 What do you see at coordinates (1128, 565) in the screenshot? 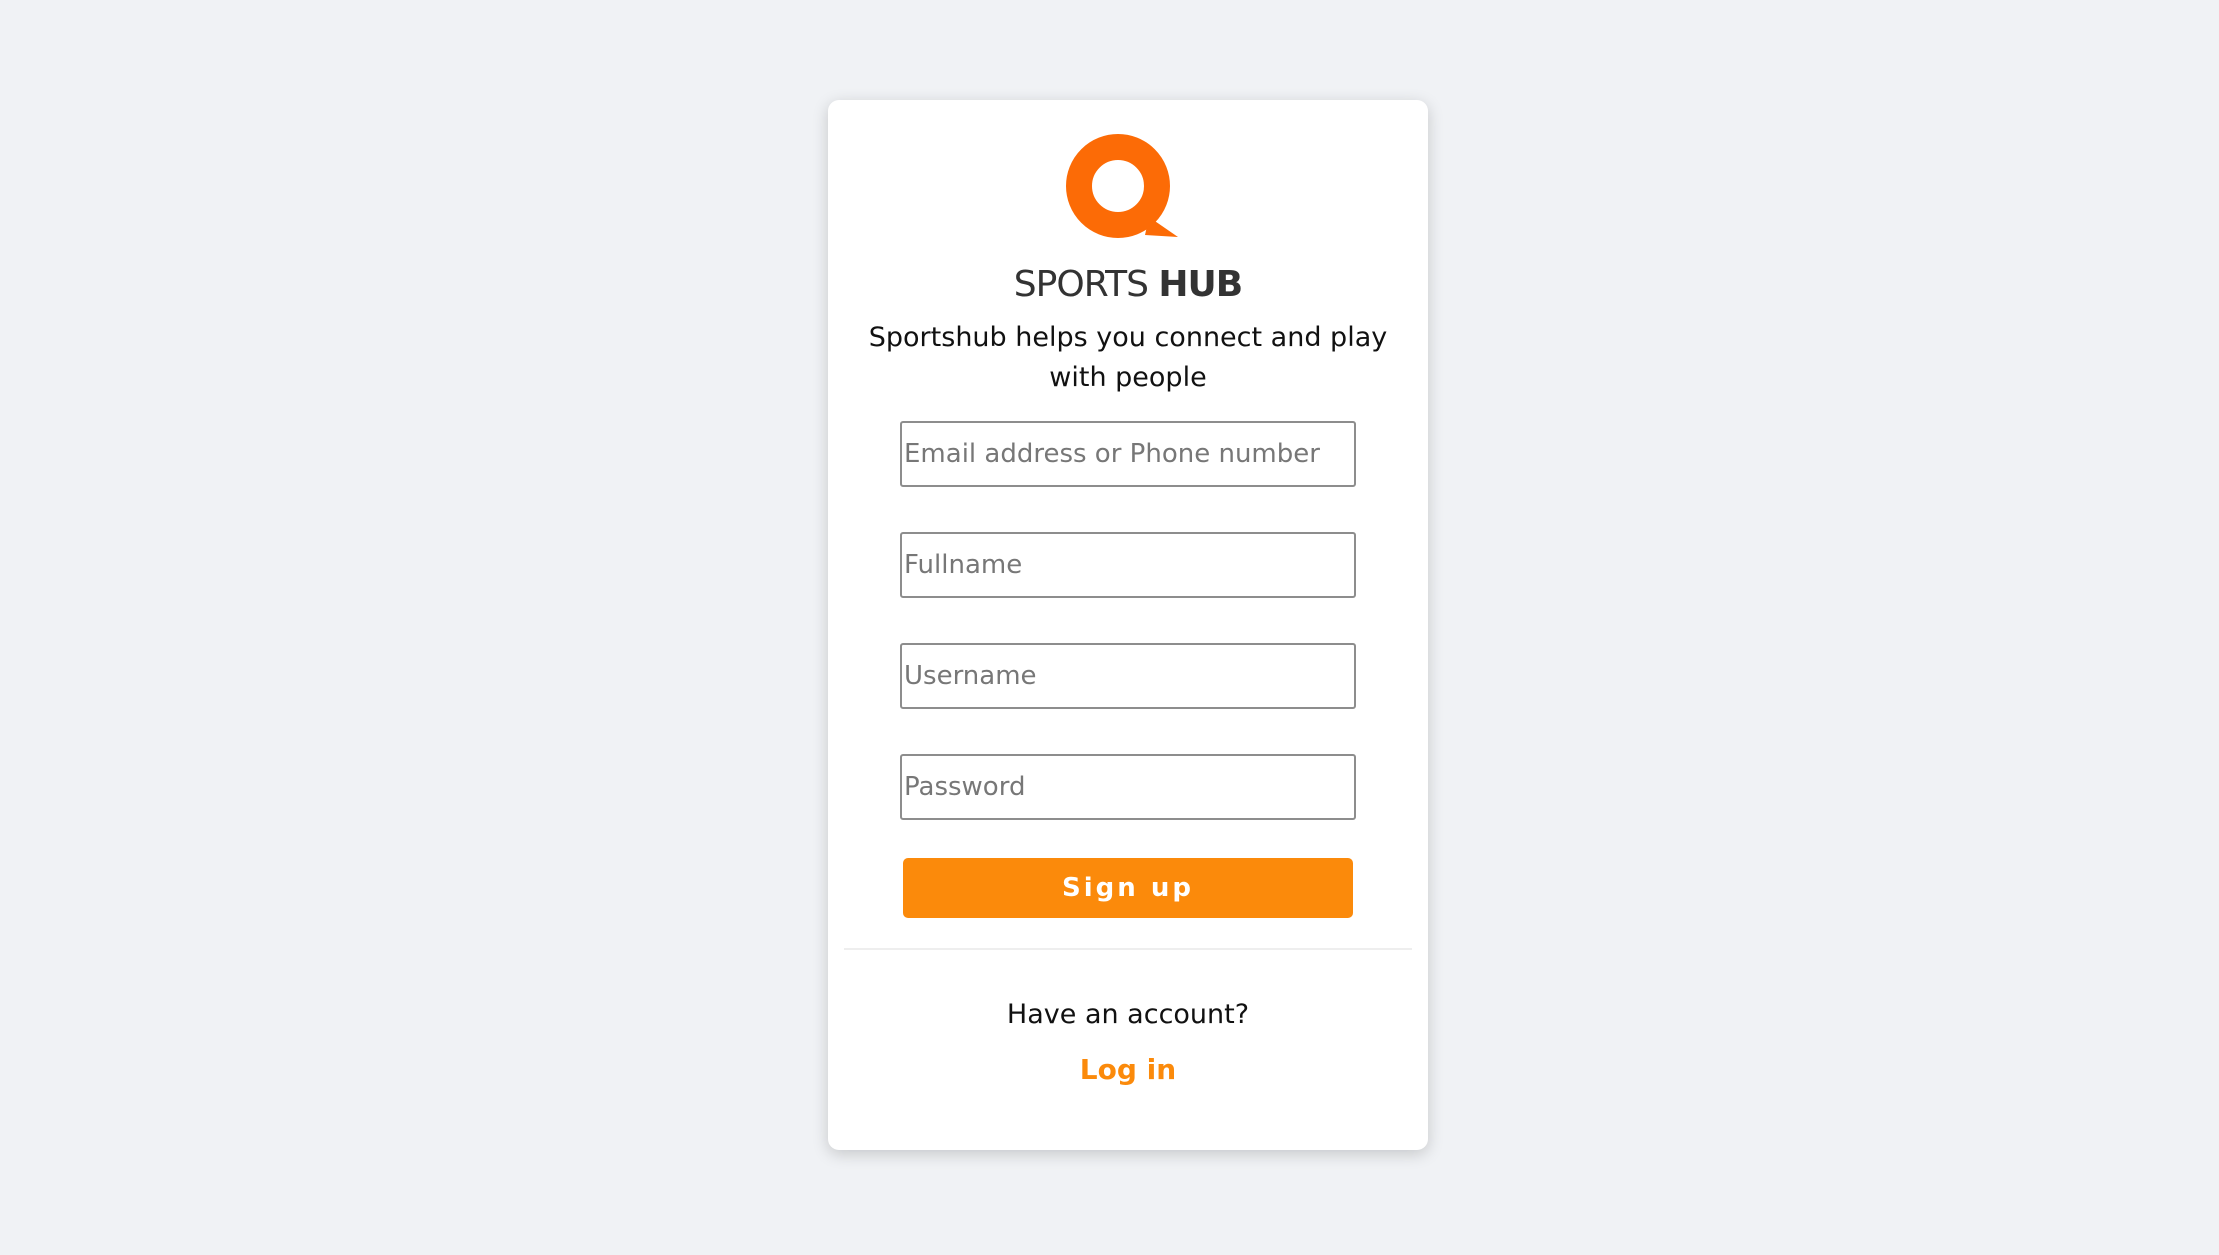
I see `fullname-field` at bounding box center [1128, 565].